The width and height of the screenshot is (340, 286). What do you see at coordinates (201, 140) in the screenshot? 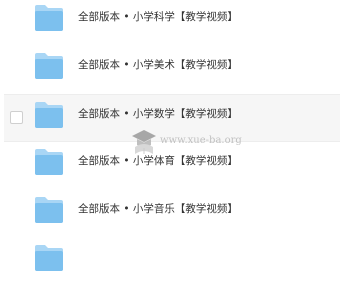
I see `watermark-text: www.xue-ba.org` at bounding box center [201, 140].